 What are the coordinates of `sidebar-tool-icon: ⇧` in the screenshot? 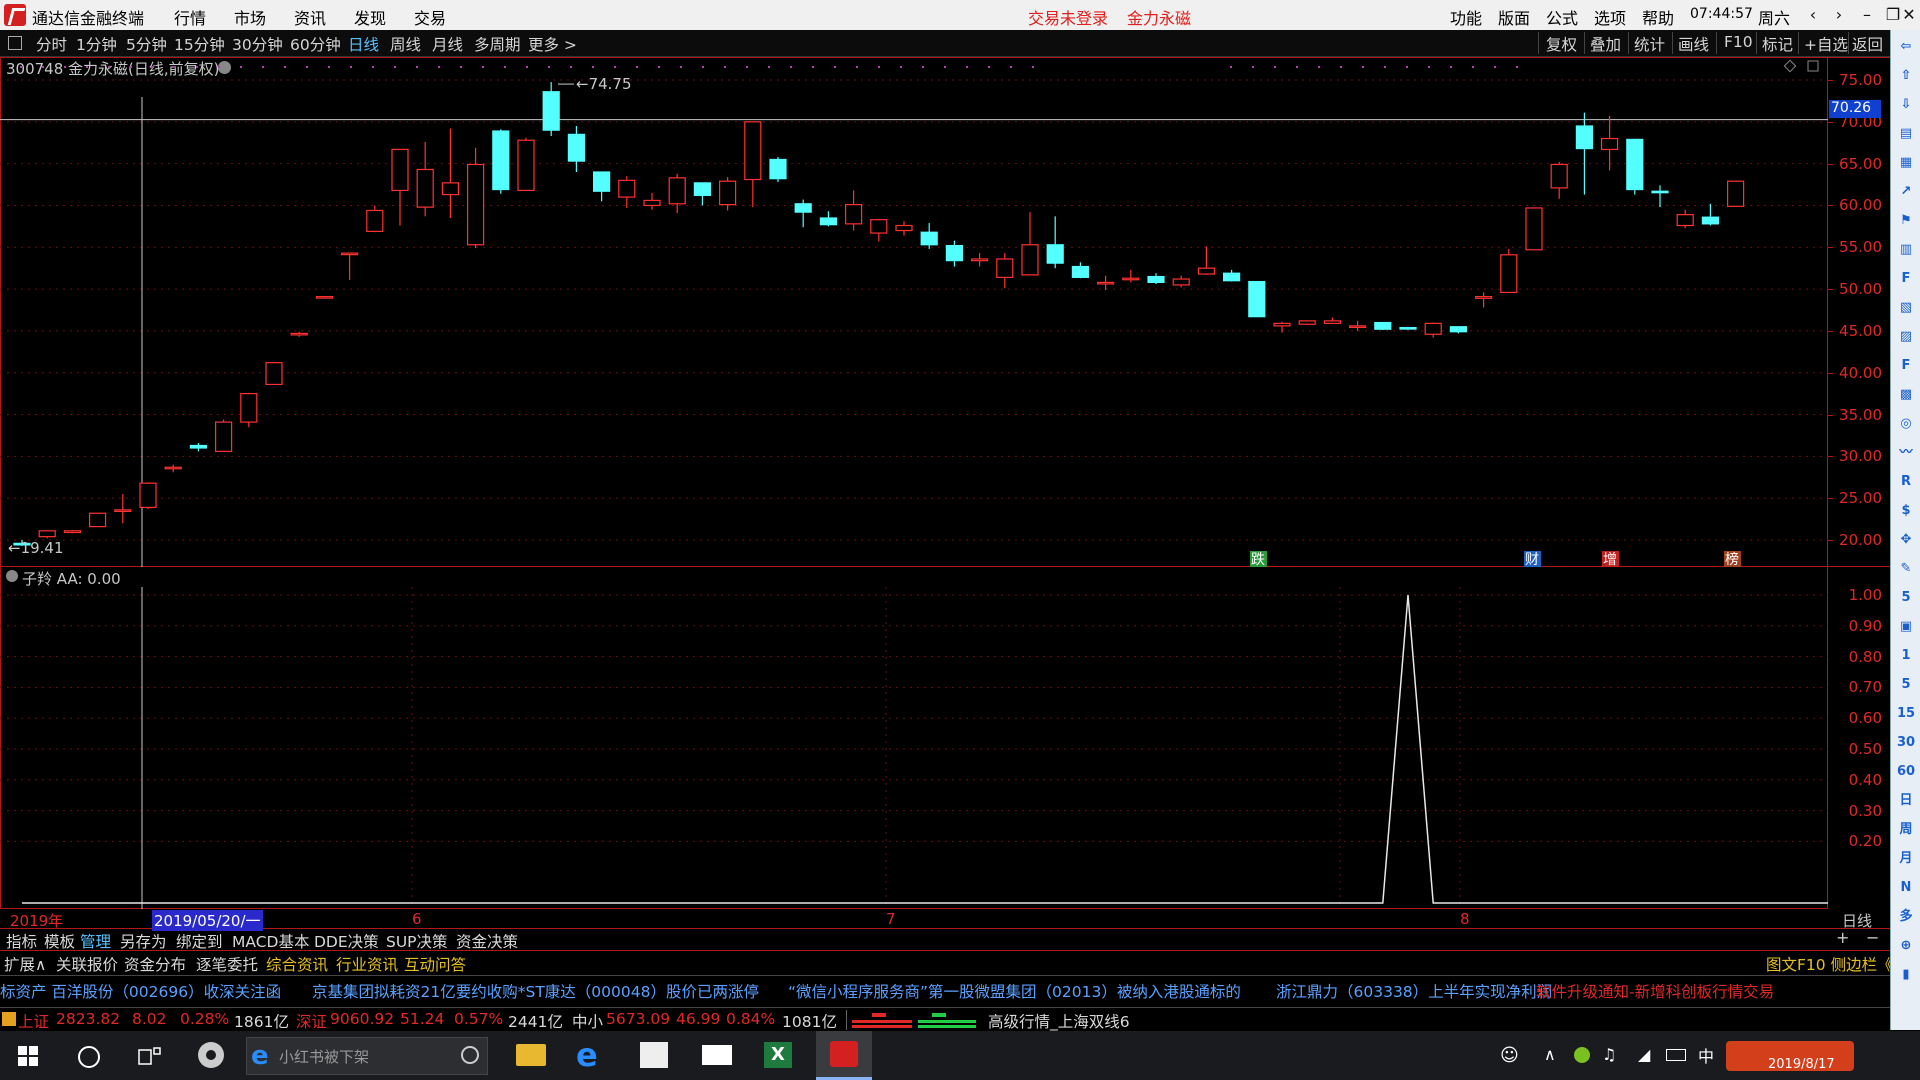 It's located at (1906, 76).